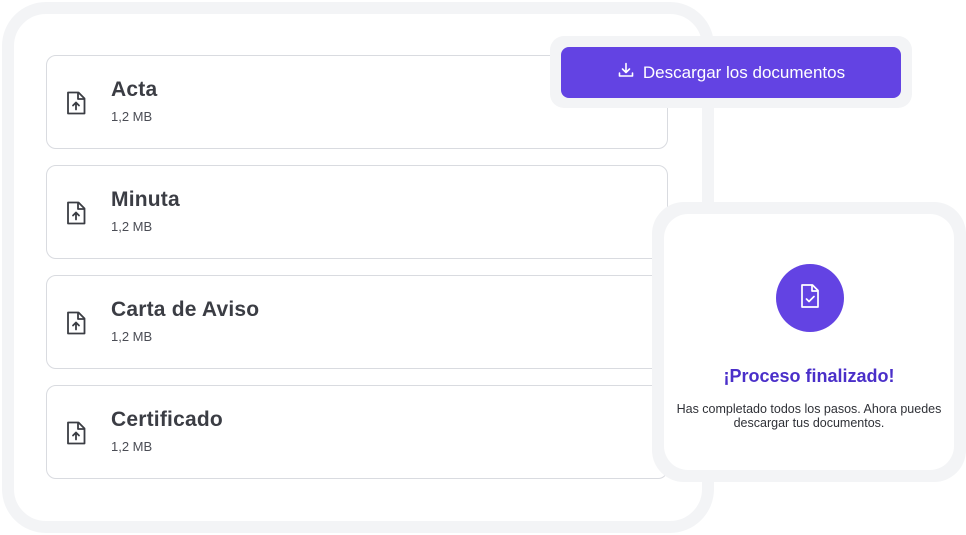 This screenshot has height=535, width=966. Describe the element at coordinates (357, 212) in the screenshot. I see `document-card-minuta: Minuta 1,2 MB` at that location.